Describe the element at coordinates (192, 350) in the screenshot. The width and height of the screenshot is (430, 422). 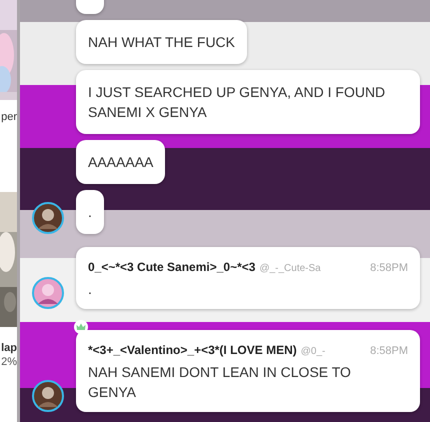
I see `author-name: *<3+_<Valentino>_+<3*(I LOVE MEN)` at that location.